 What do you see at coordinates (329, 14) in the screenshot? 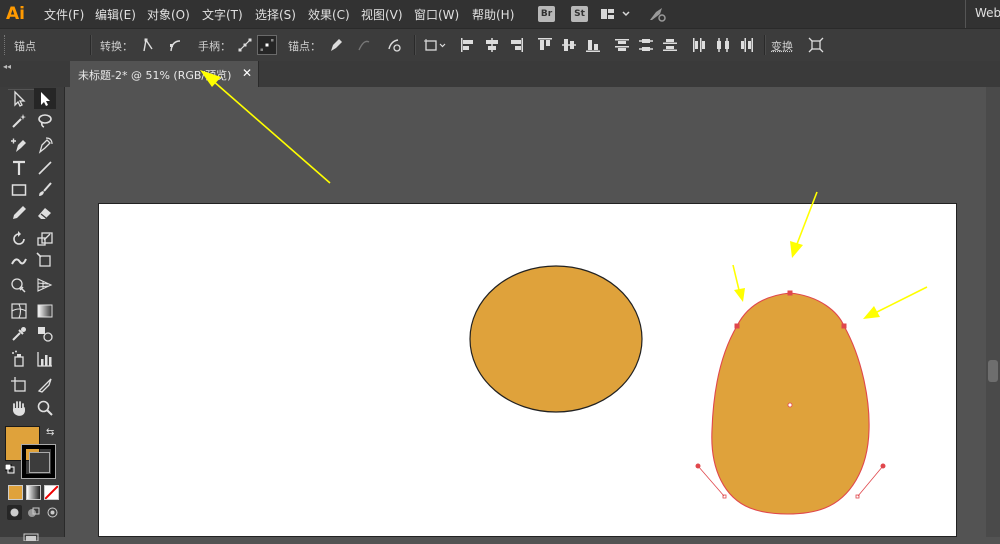
I see `menu-effect: 效果(C)` at bounding box center [329, 14].